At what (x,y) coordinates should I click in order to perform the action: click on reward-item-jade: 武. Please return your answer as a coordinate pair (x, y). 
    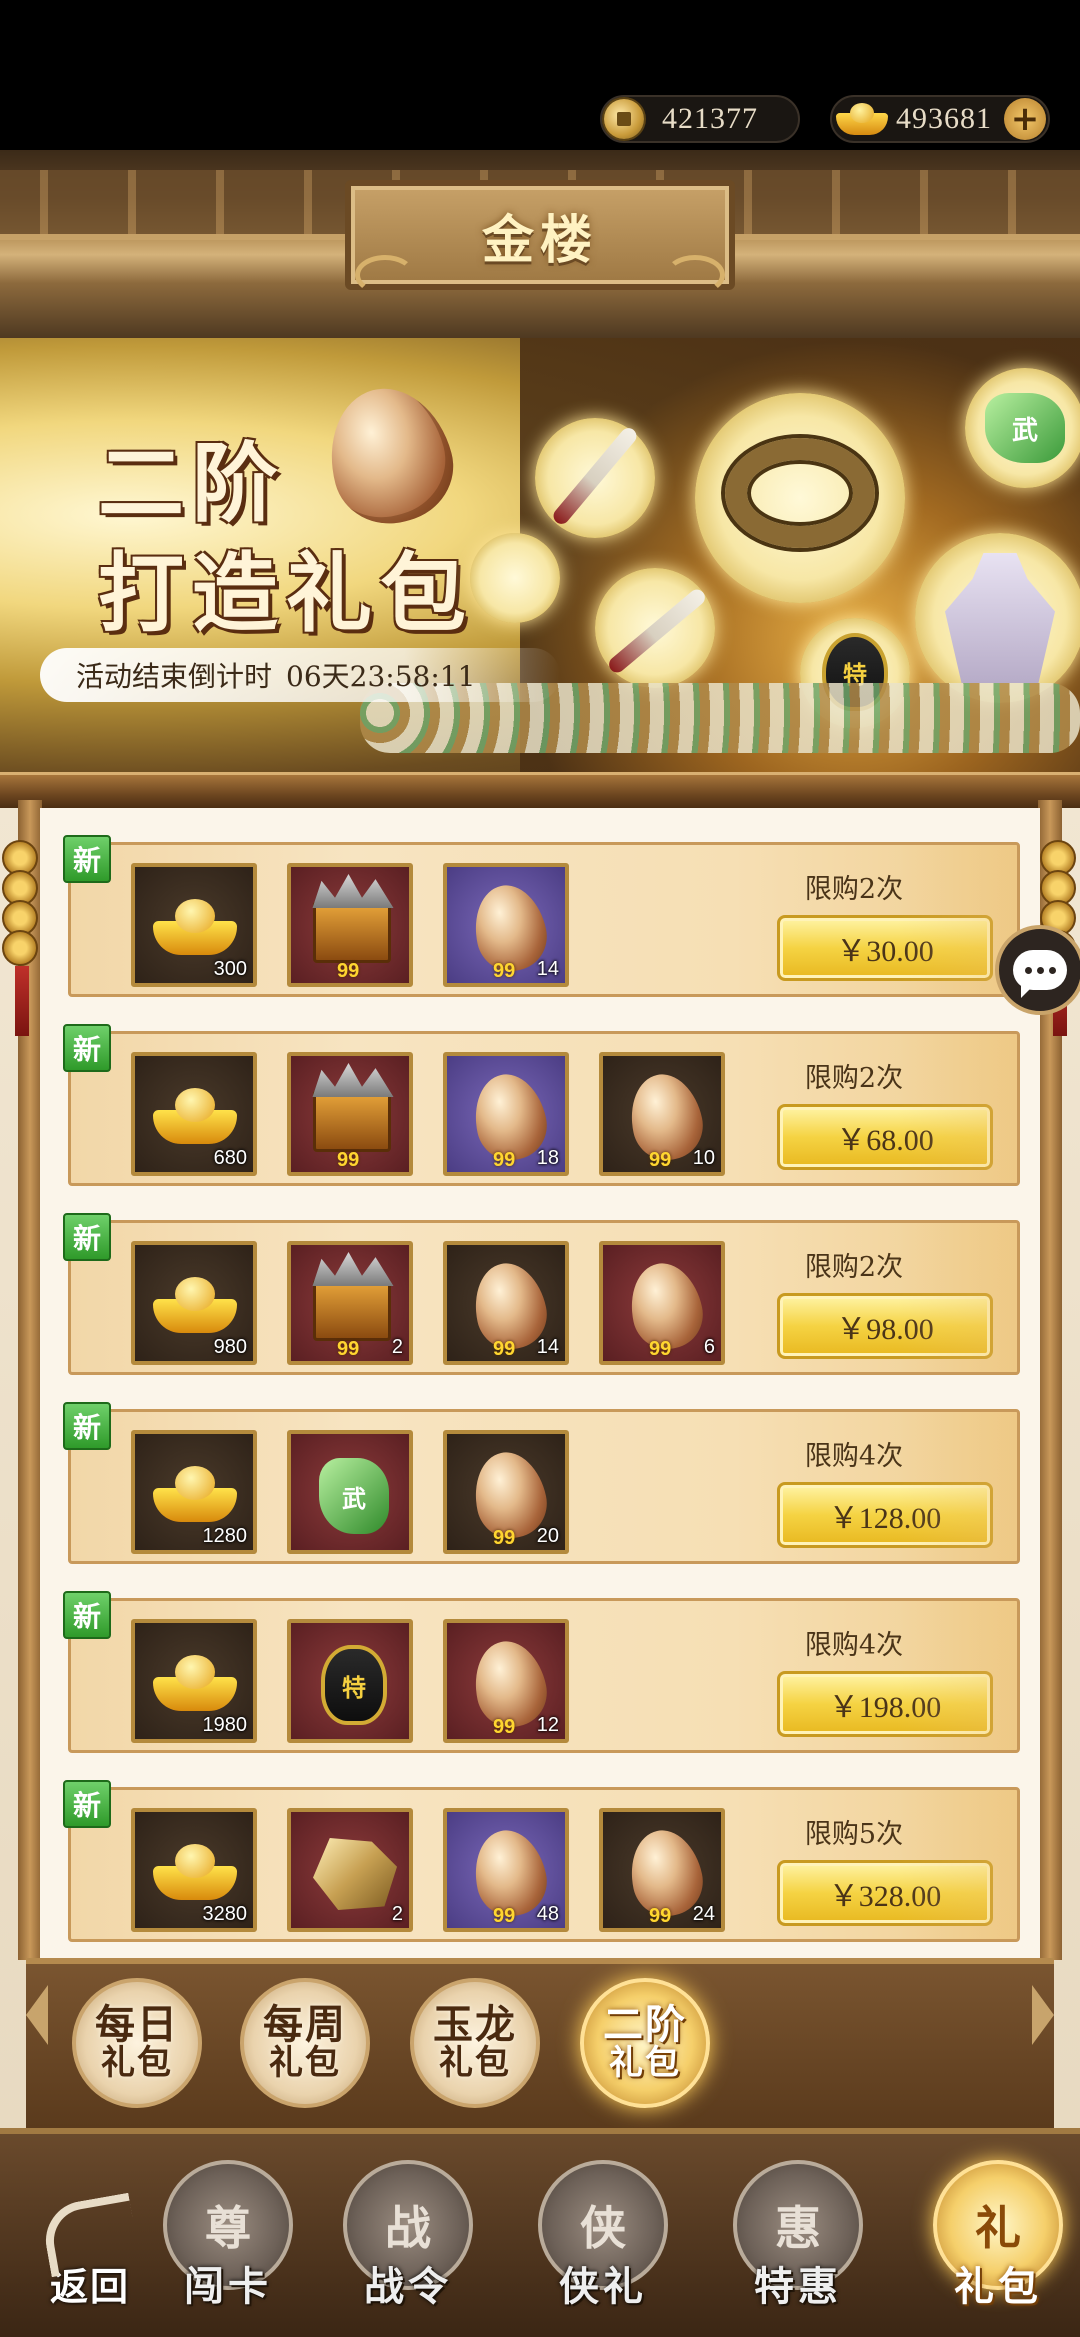
    Looking at the image, I should click on (350, 1492).